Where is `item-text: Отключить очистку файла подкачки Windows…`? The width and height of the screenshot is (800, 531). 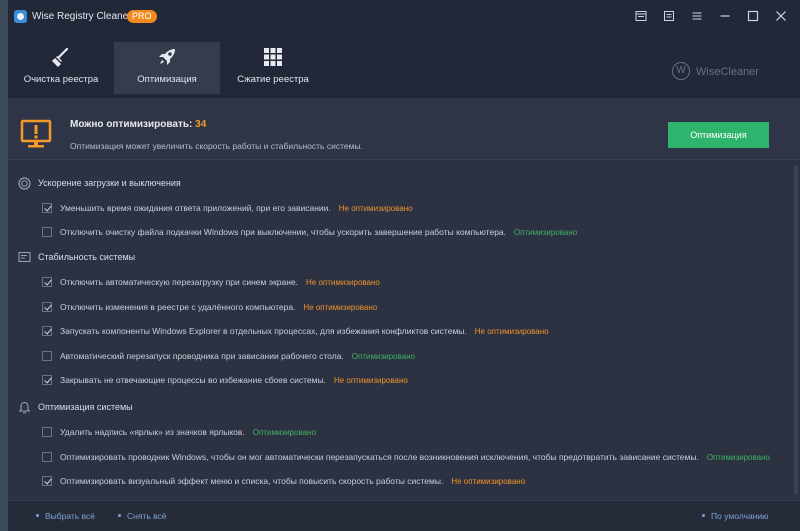 item-text: Отключить очистку файла подкачки Windows… is located at coordinates (283, 232).